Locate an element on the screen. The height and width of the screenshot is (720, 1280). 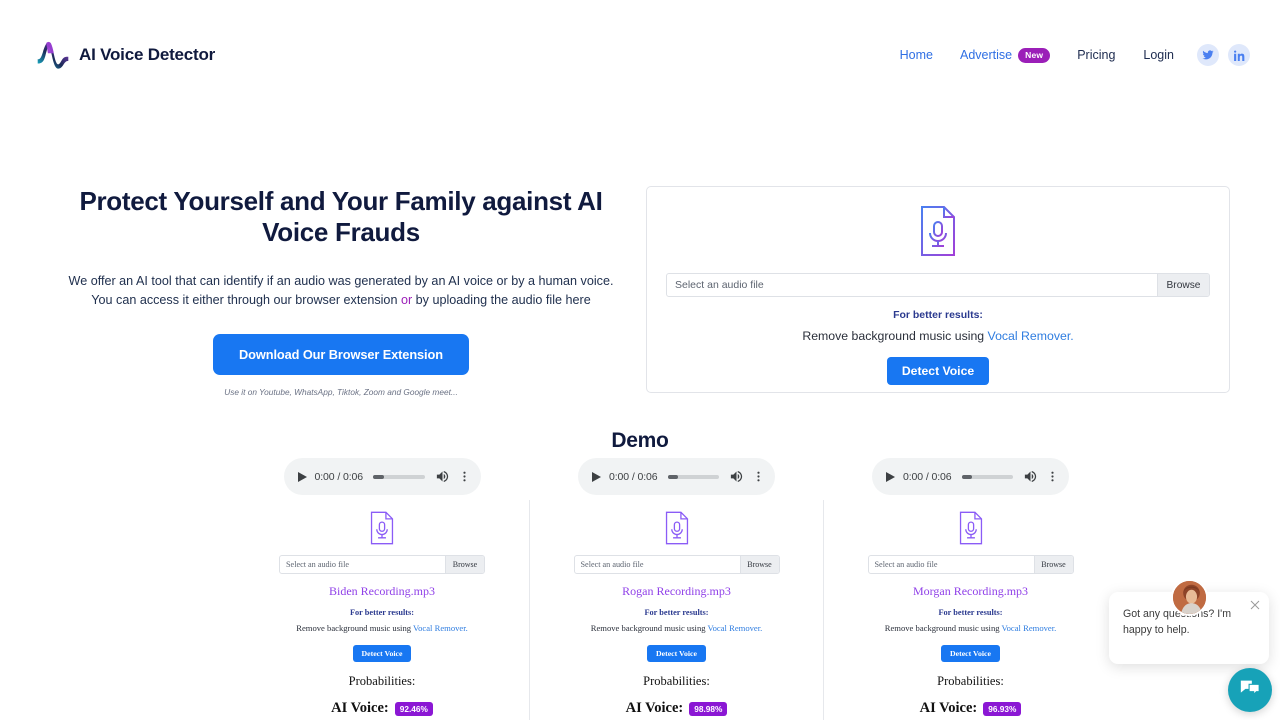
waveform-logo-icon is located at coordinates (53, 55).